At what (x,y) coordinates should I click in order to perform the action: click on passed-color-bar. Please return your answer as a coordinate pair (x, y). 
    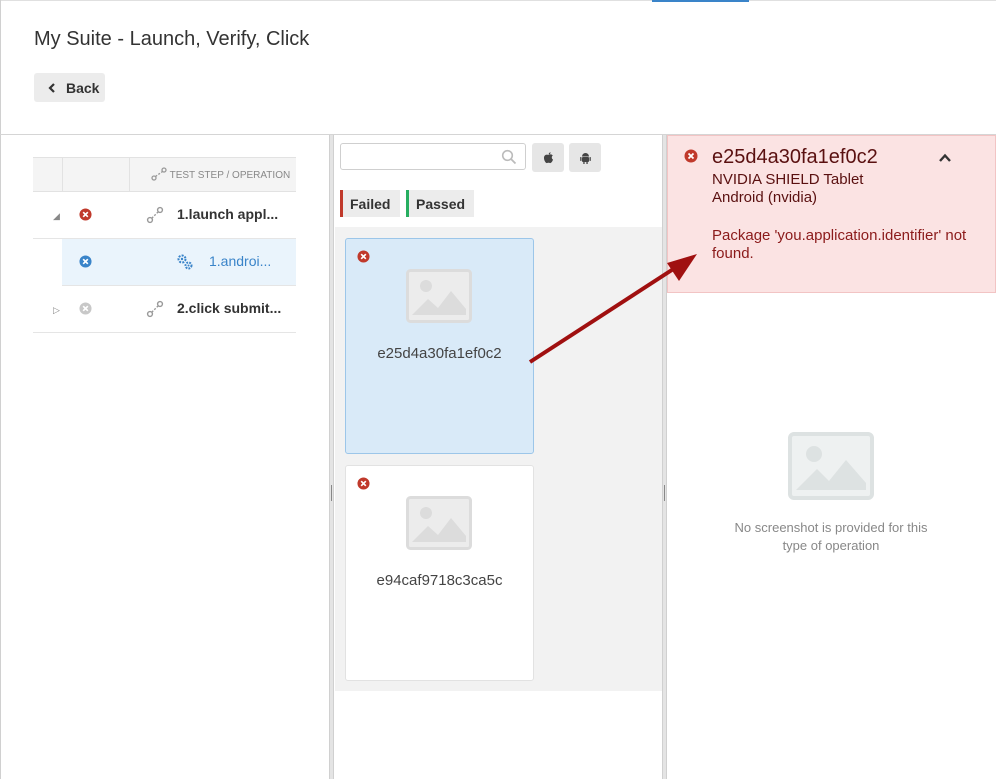
    Looking at the image, I should click on (407, 203).